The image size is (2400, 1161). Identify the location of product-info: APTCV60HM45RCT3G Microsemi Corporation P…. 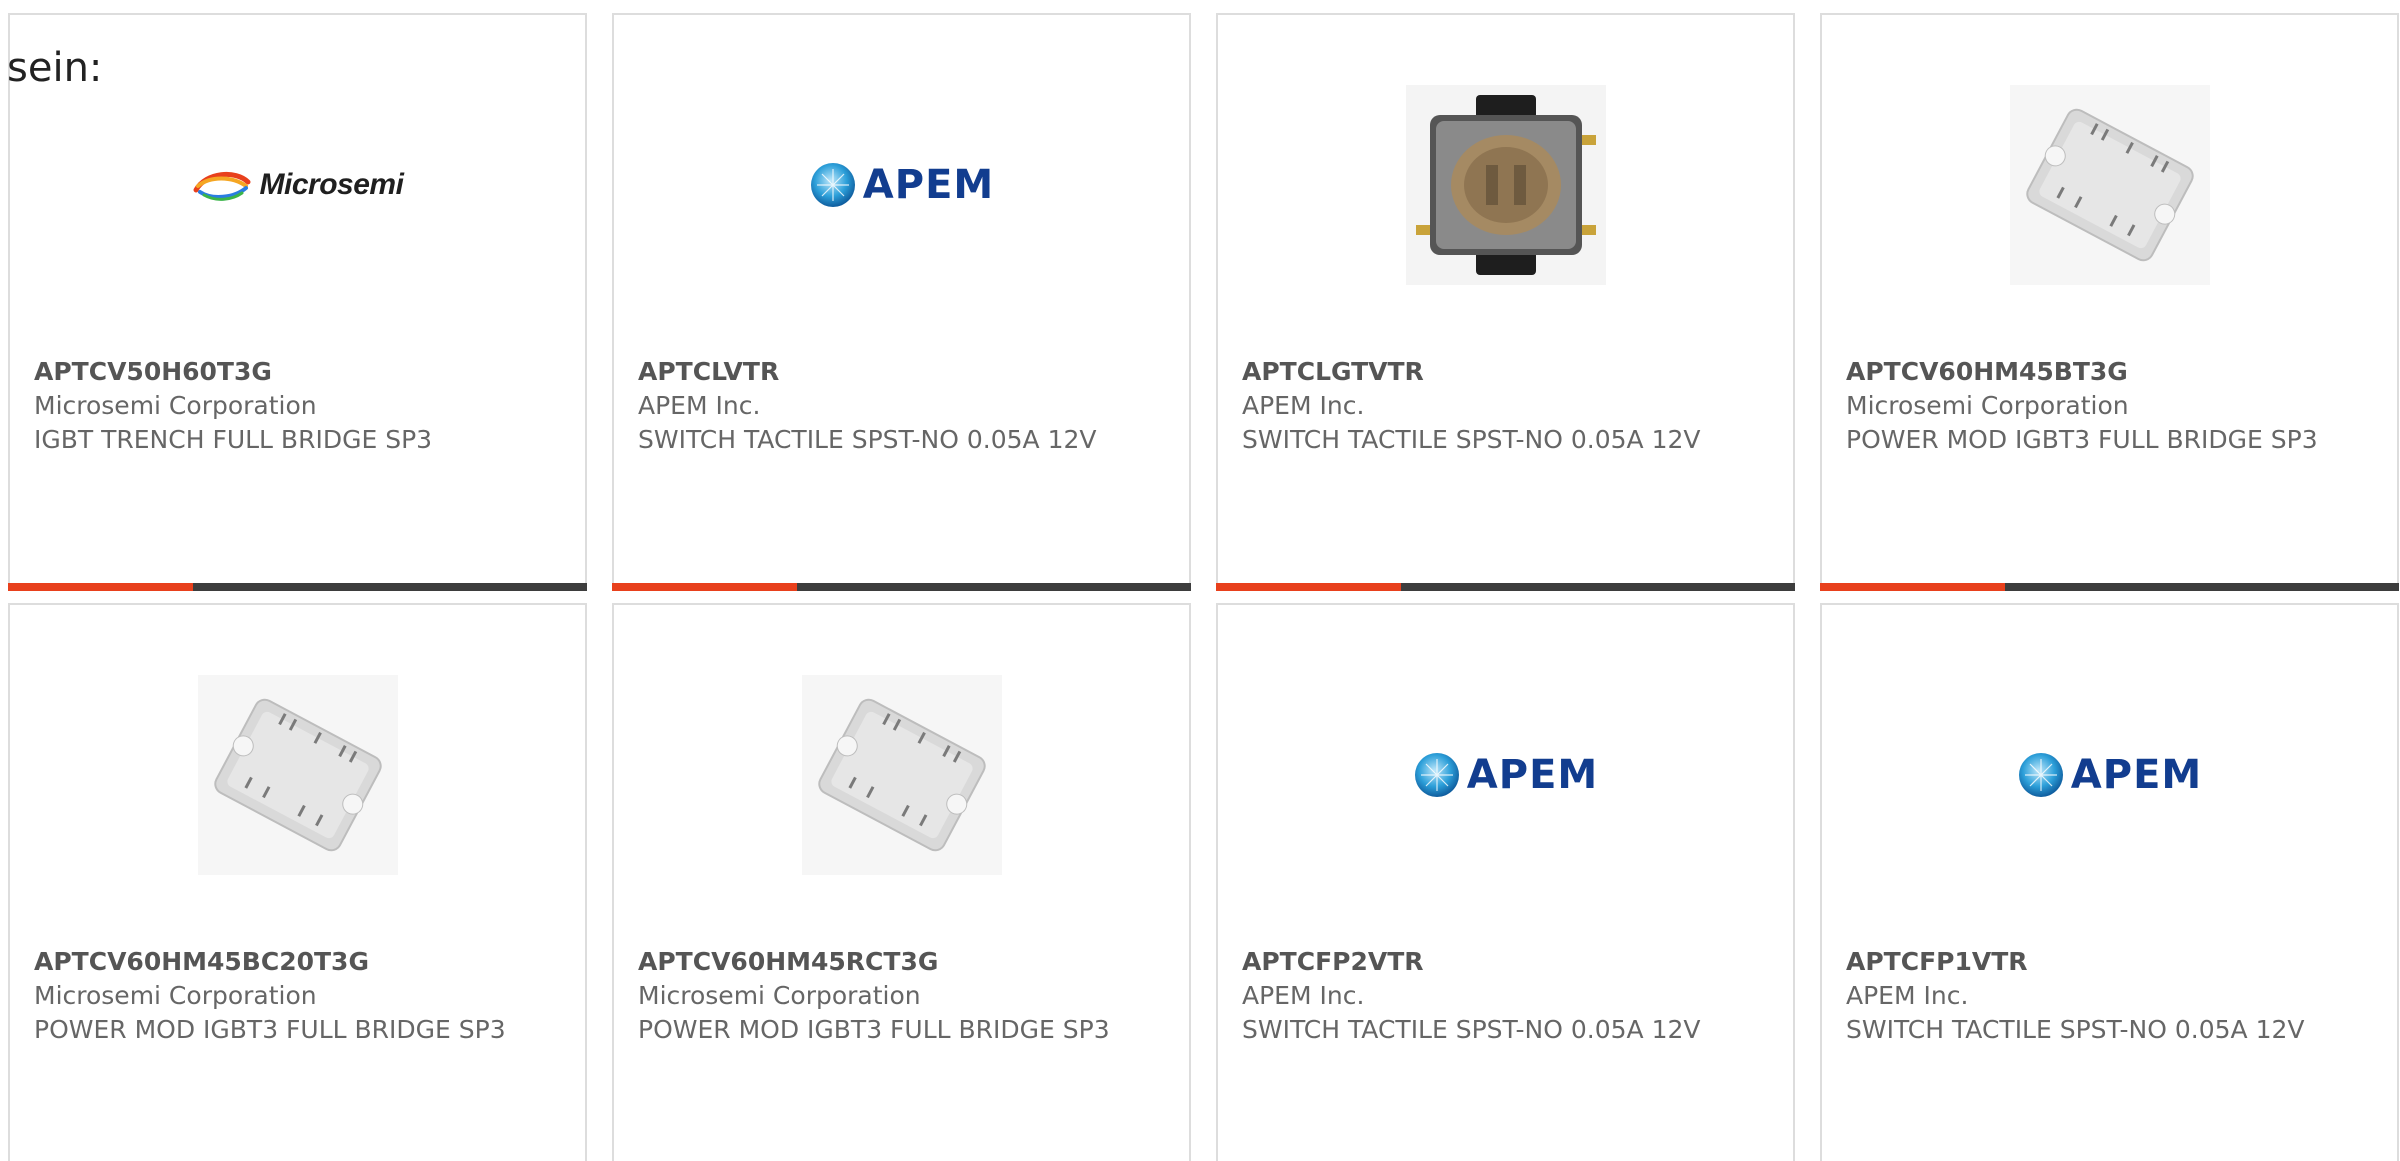
(893, 996).